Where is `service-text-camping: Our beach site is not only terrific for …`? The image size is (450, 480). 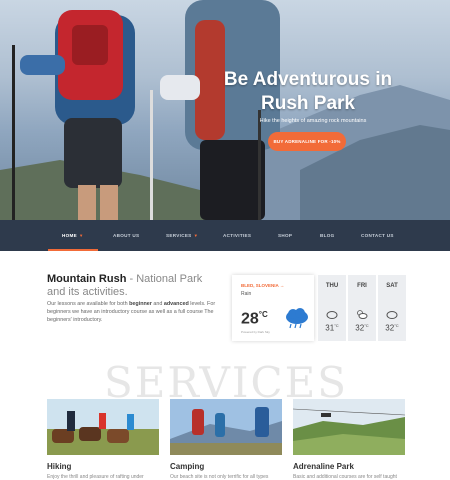
service-text-camping: Our beach site is not only terrific for … is located at coordinates (219, 477).